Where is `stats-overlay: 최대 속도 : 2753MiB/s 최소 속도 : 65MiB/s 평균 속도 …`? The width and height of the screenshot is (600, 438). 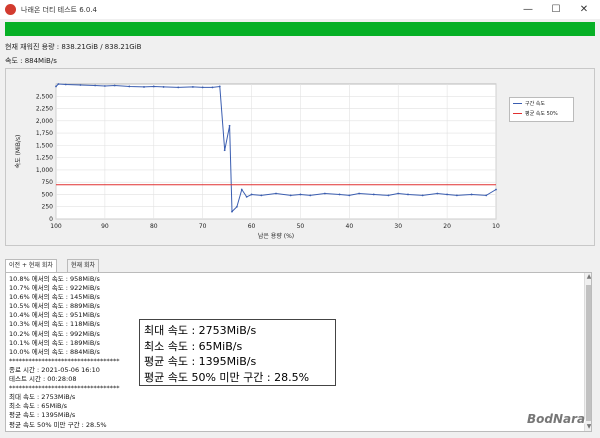 stats-overlay: 최대 속도 : 2753MiB/s 최소 속도 : 65MiB/s 평균 속도 … is located at coordinates (237, 352).